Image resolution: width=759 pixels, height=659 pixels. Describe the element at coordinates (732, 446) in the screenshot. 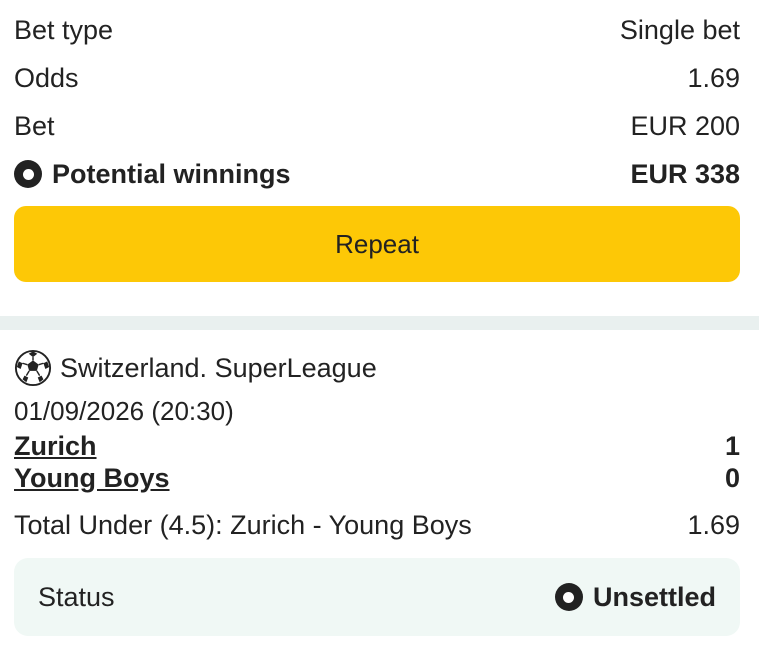

I see `home-score: 1` at that location.